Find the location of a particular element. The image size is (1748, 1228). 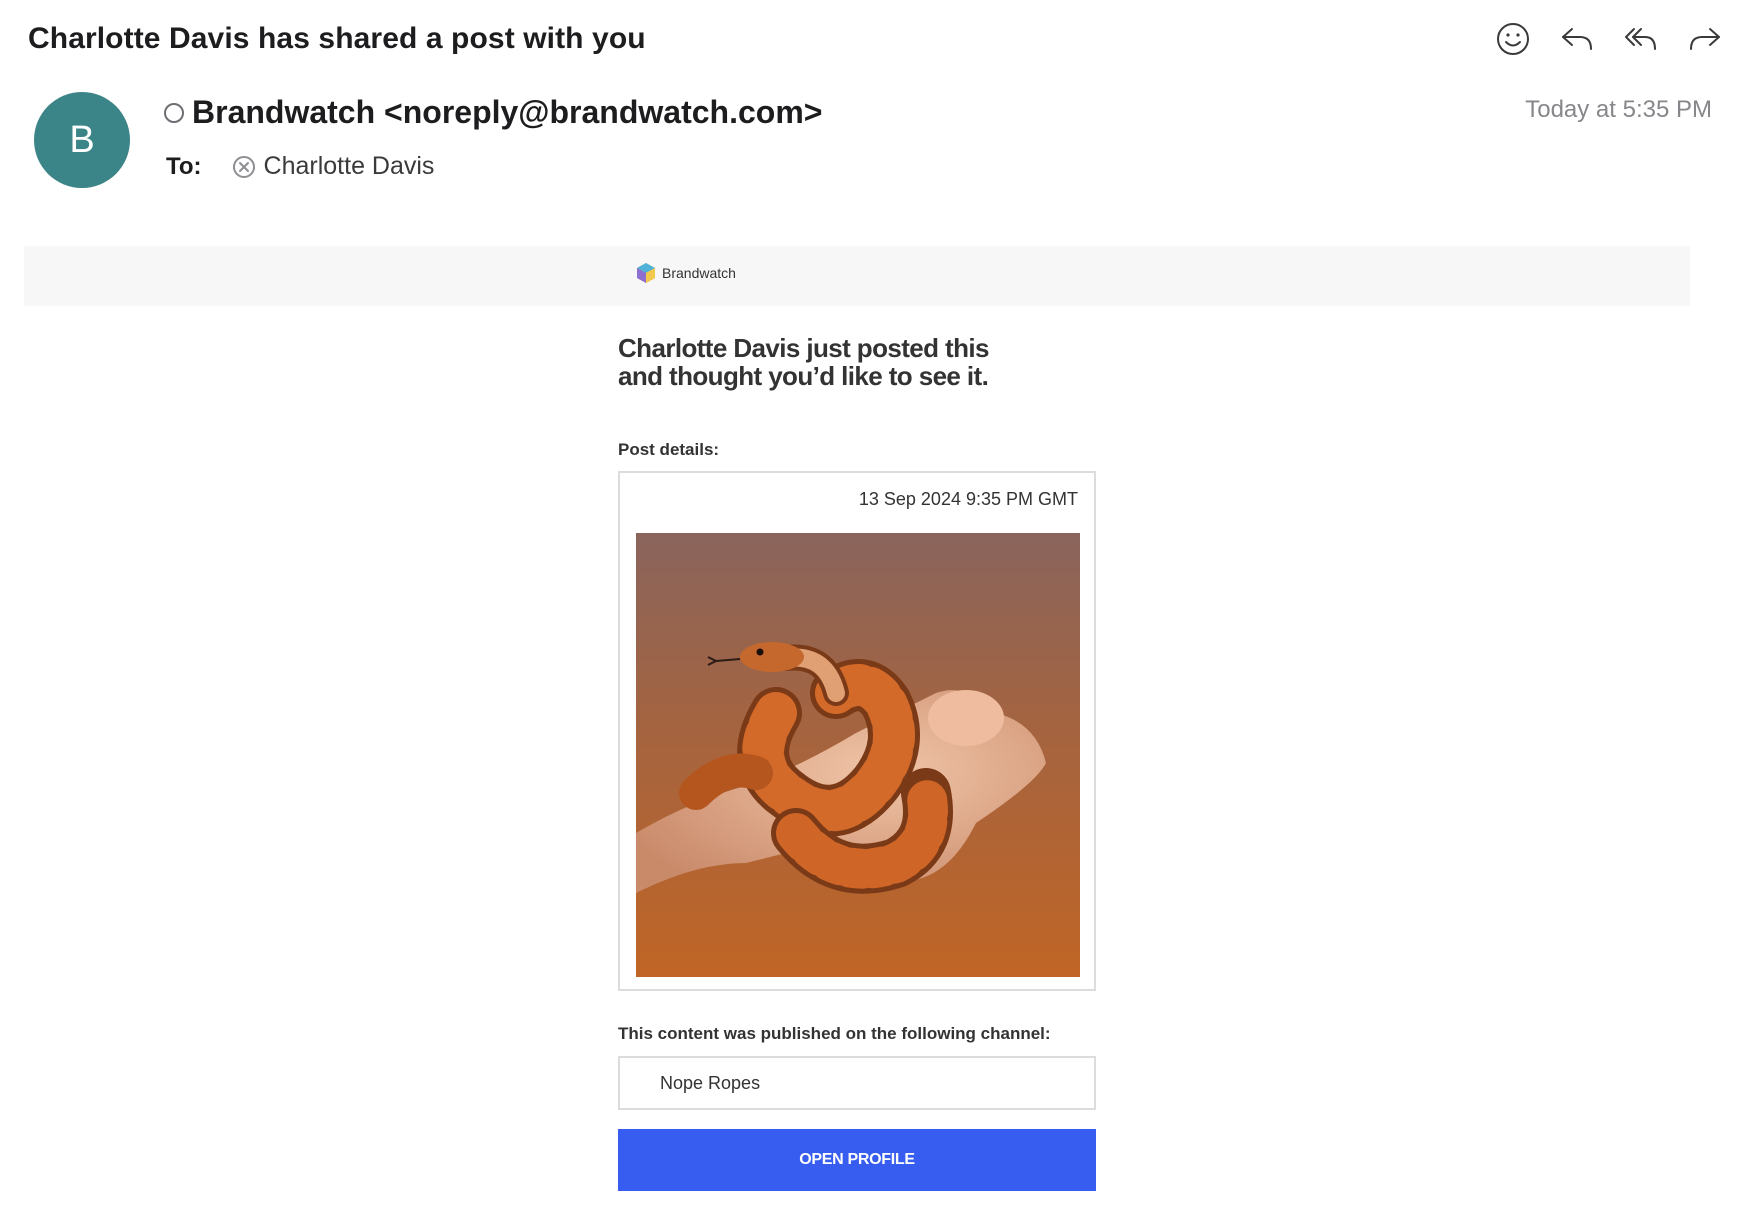

to-label: To: is located at coordinates (184, 166).